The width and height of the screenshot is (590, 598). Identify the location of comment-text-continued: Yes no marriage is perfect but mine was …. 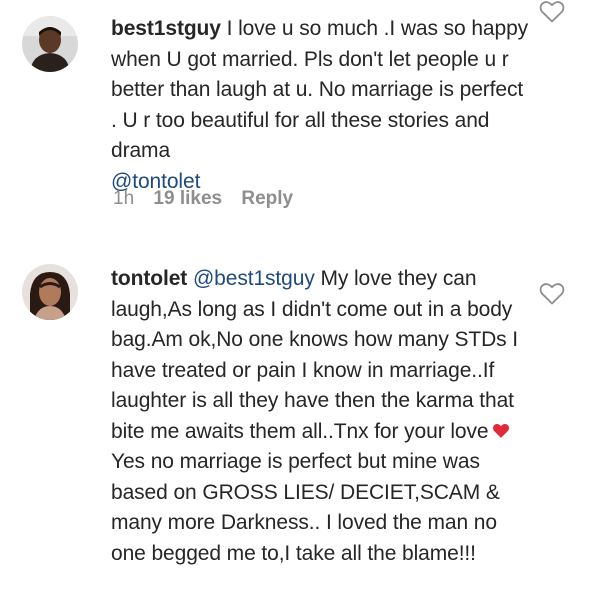
(305, 507).